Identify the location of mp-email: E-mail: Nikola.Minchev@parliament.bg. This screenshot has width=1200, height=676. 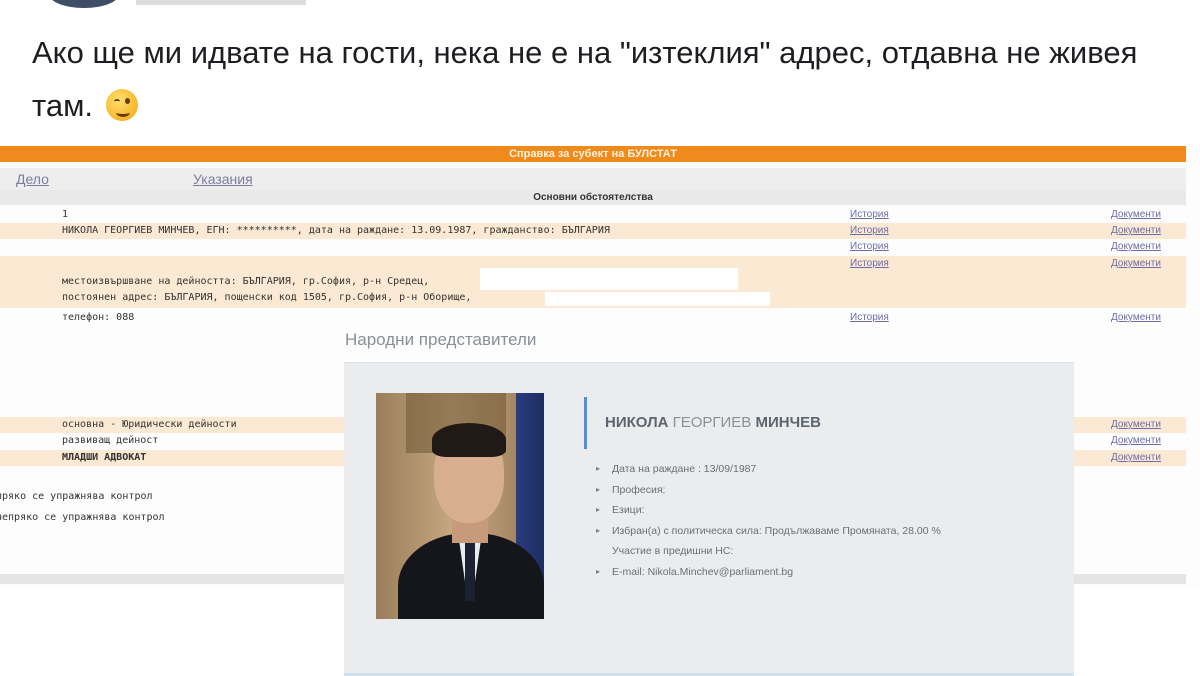
(702, 572).